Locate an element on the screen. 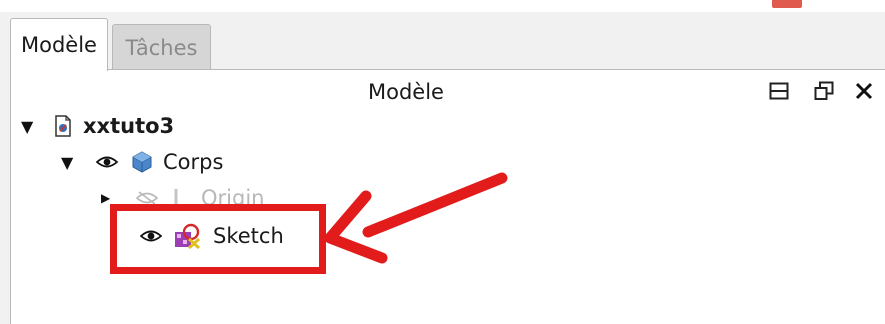 The width and height of the screenshot is (885, 324). tab-taches: Tâches is located at coordinates (161, 47).